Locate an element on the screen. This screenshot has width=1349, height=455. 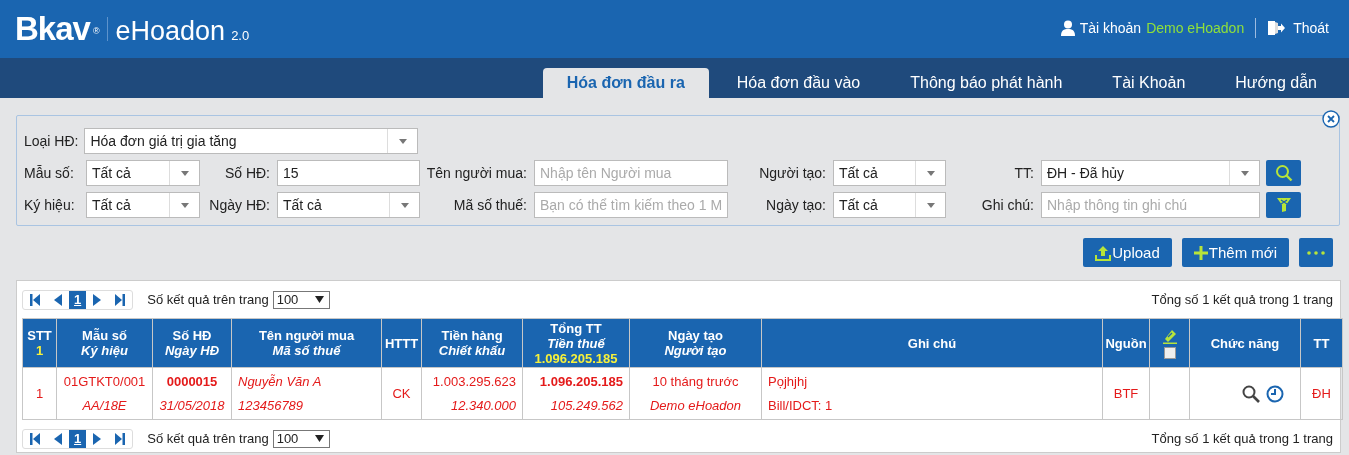
field-label: Người tạo: is located at coordinates (792, 173).